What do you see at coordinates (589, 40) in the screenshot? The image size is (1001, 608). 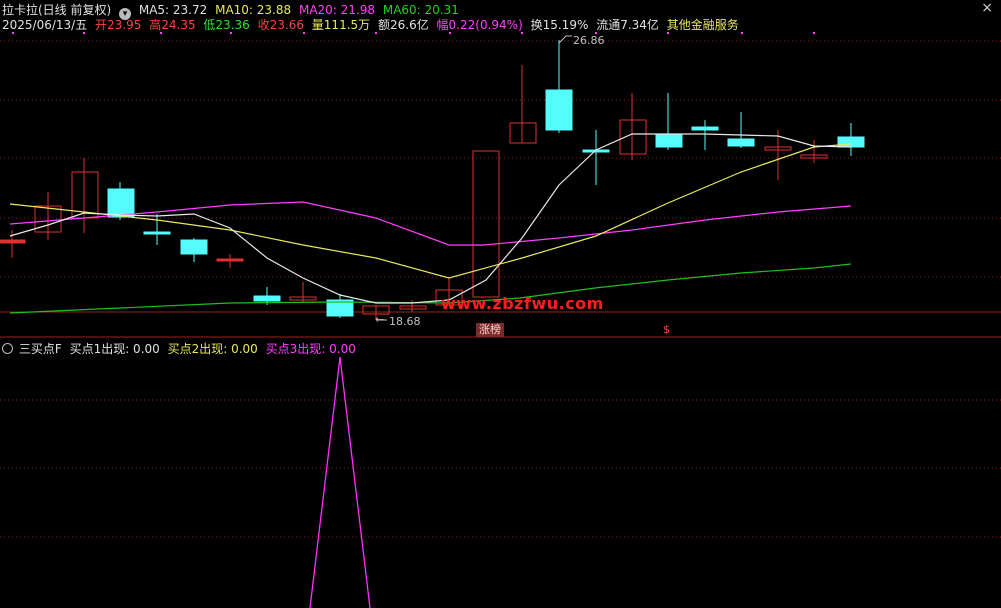 I see `max-price-label: 26.86` at bounding box center [589, 40].